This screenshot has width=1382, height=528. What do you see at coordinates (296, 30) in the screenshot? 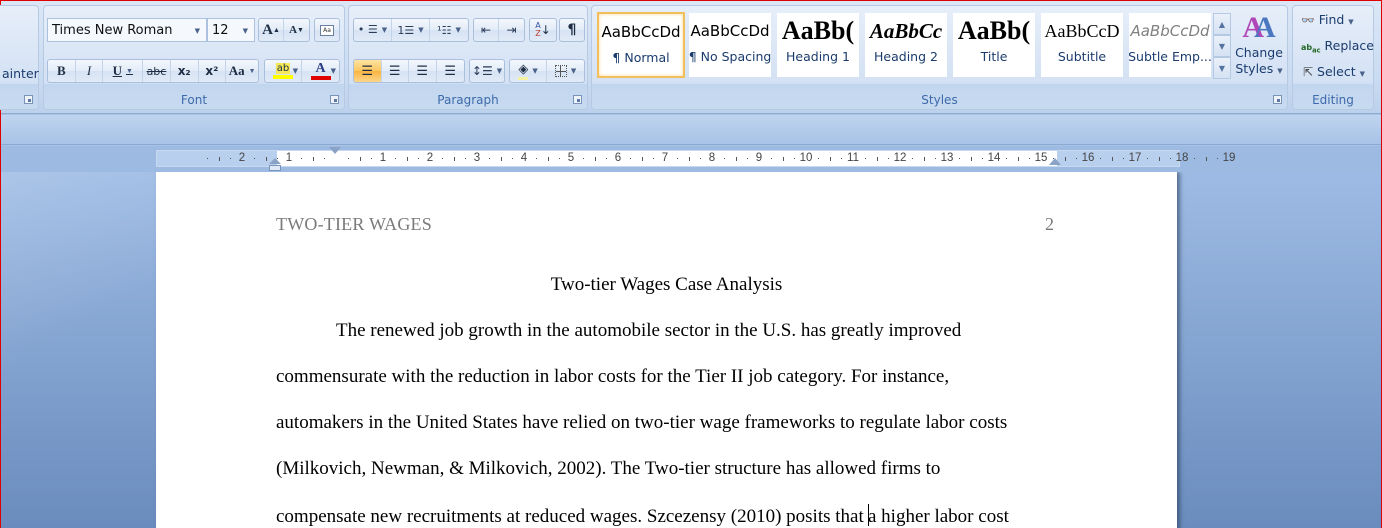
I see `shrink-font-button: A ▼` at bounding box center [296, 30].